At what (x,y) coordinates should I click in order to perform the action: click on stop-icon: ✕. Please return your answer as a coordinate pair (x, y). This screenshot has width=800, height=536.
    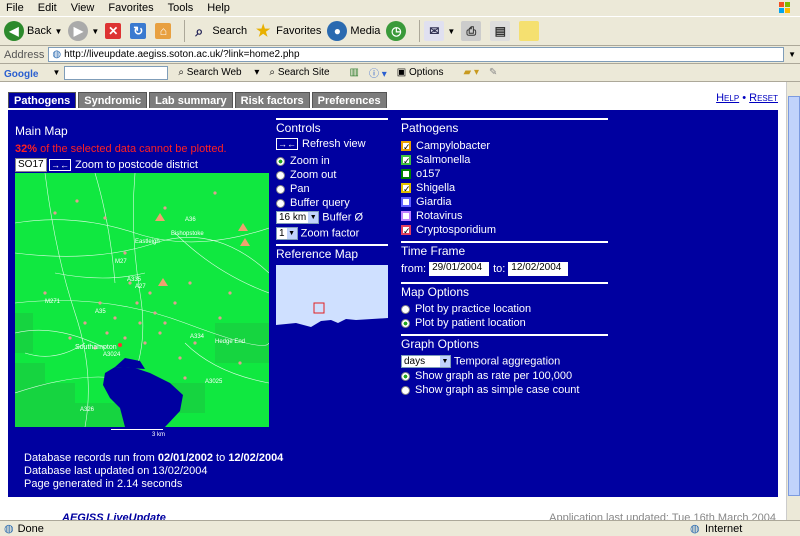
    Looking at the image, I should click on (113, 31).